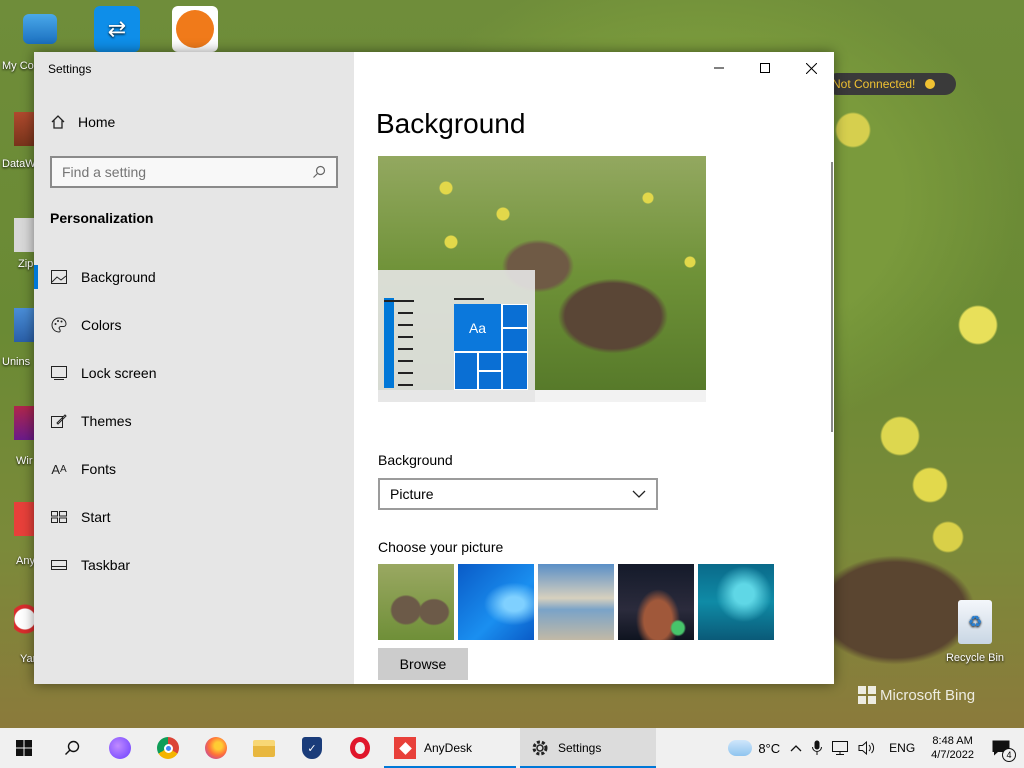 This screenshot has width=1024, height=768. Describe the element at coordinates (194, 469) in the screenshot. I see `nav-item-fonts: AA Fonts` at that location.